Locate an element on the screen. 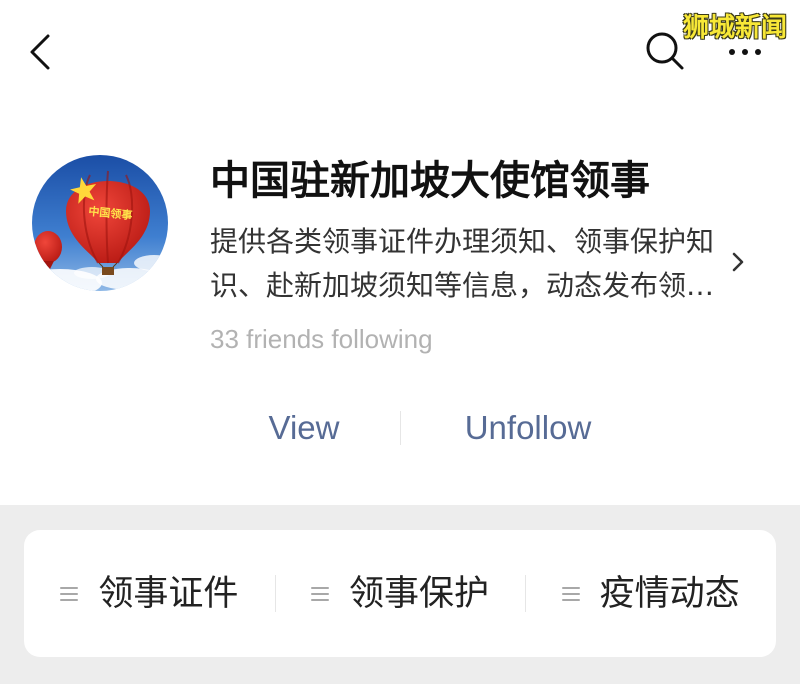 This screenshot has width=800, height=684. avatar-logo-image: 中国领事 is located at coordinates (100, 223).